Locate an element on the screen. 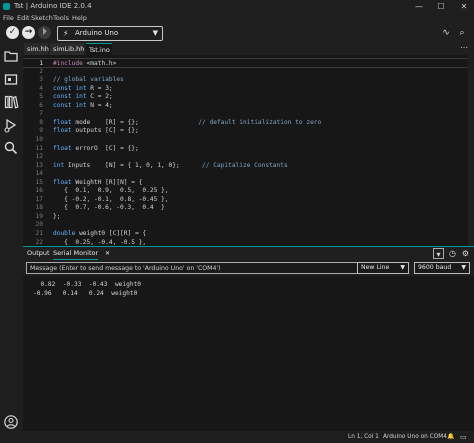 This screenshot has width=474, height=443. autoscroll-icon: ◷ is located at coordinates (452, 253).